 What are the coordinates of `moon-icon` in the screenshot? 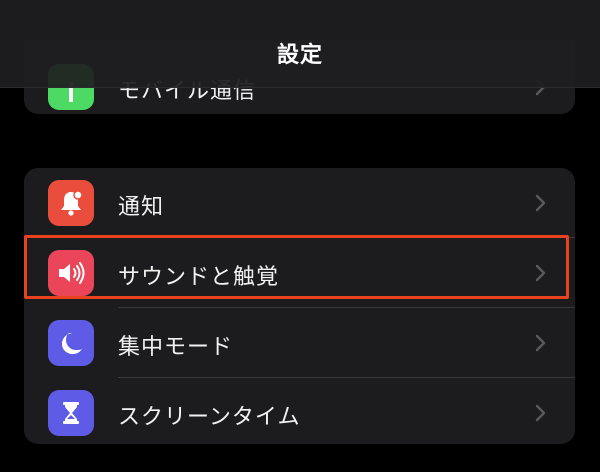 It's located at (71, 343).